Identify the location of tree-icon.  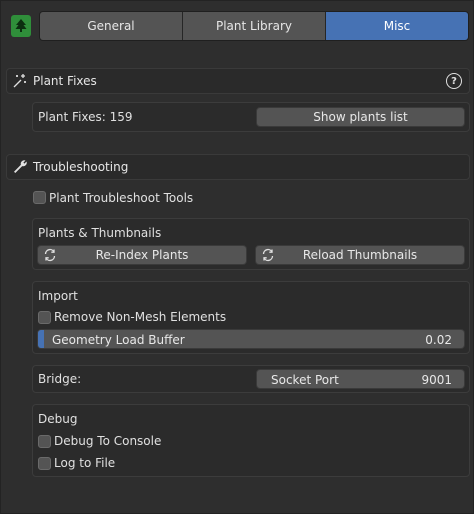
(21, 26).